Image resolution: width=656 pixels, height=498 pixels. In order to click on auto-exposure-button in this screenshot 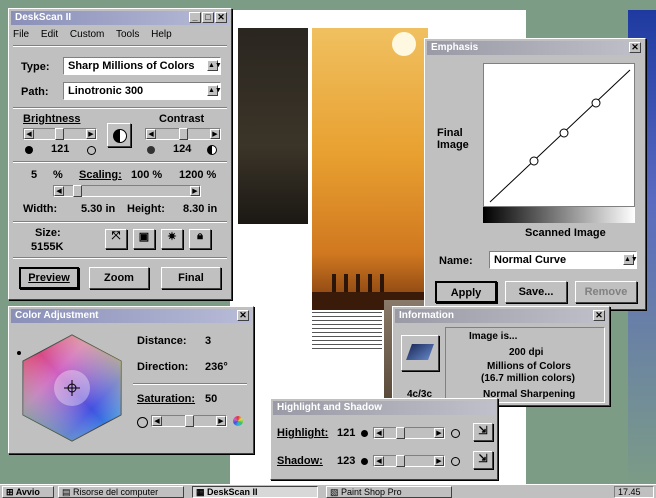, I will do `click(119, 135)`.